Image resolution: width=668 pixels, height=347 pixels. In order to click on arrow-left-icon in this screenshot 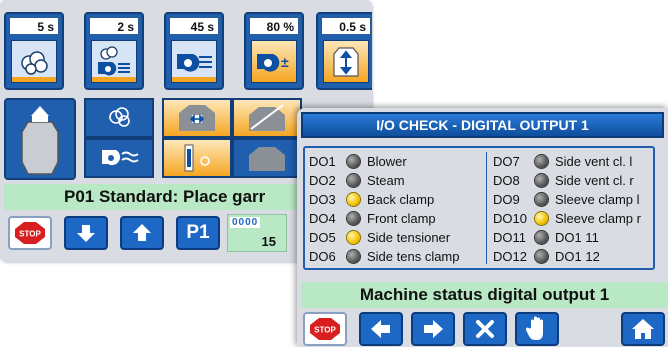, I will do `click(380, 329)`.